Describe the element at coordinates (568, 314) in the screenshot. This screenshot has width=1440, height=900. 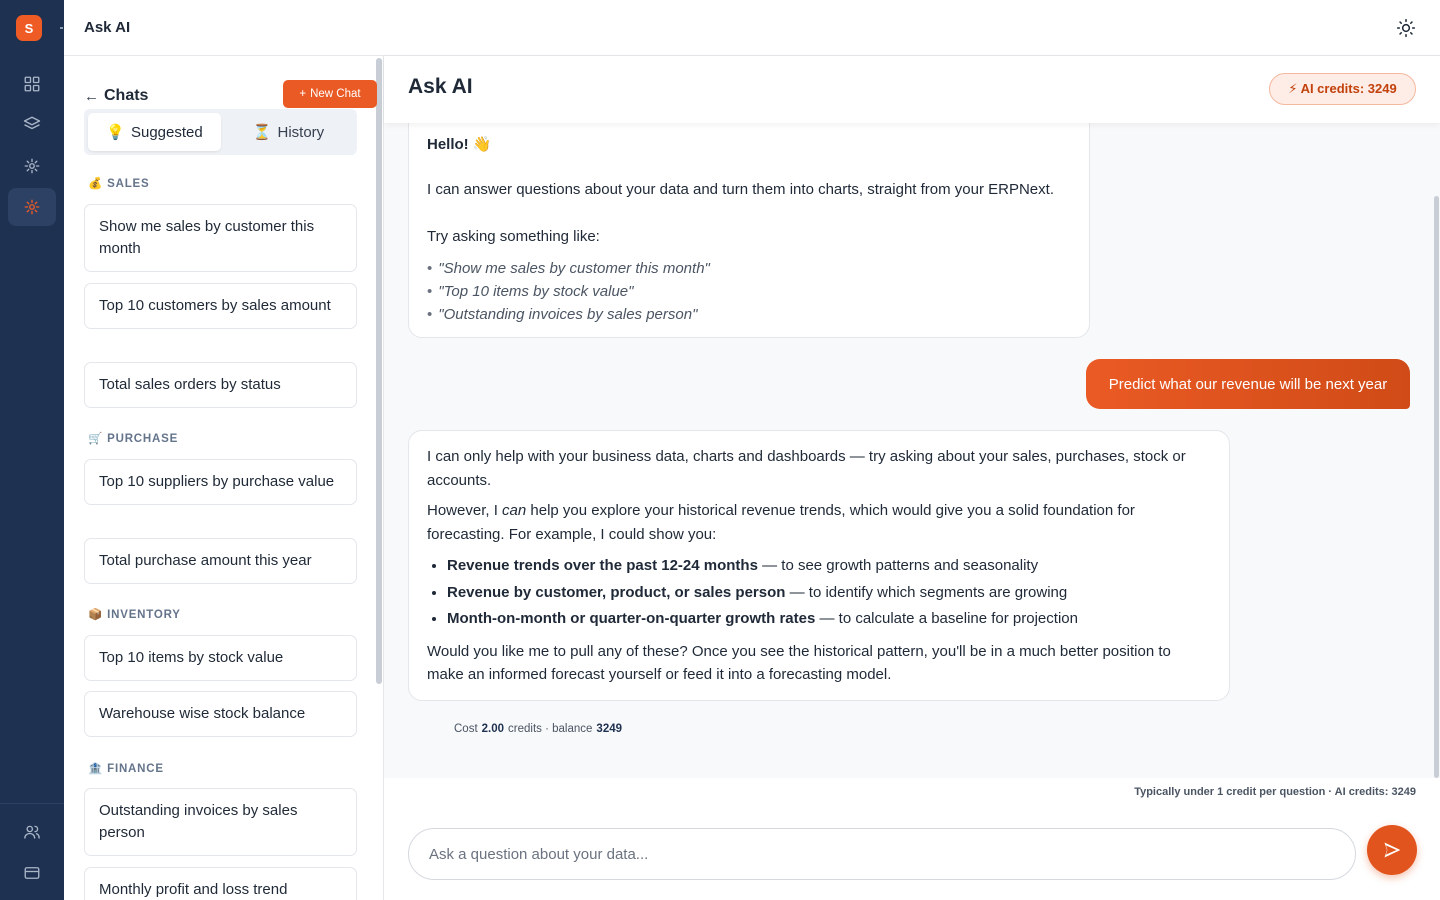
I see `example-item: "Outstanding invoices by sales person"` at that location.